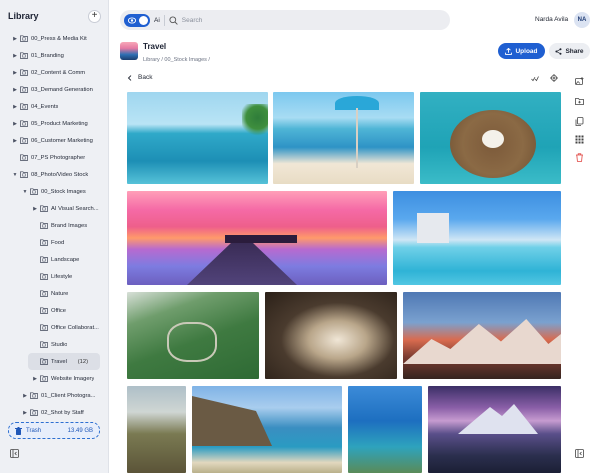 This screenshot has height=473, width=596. Describe the element at coordinates (482, 335) in the screenshot. I see `image-snowy-mountain-peaks` at that location.